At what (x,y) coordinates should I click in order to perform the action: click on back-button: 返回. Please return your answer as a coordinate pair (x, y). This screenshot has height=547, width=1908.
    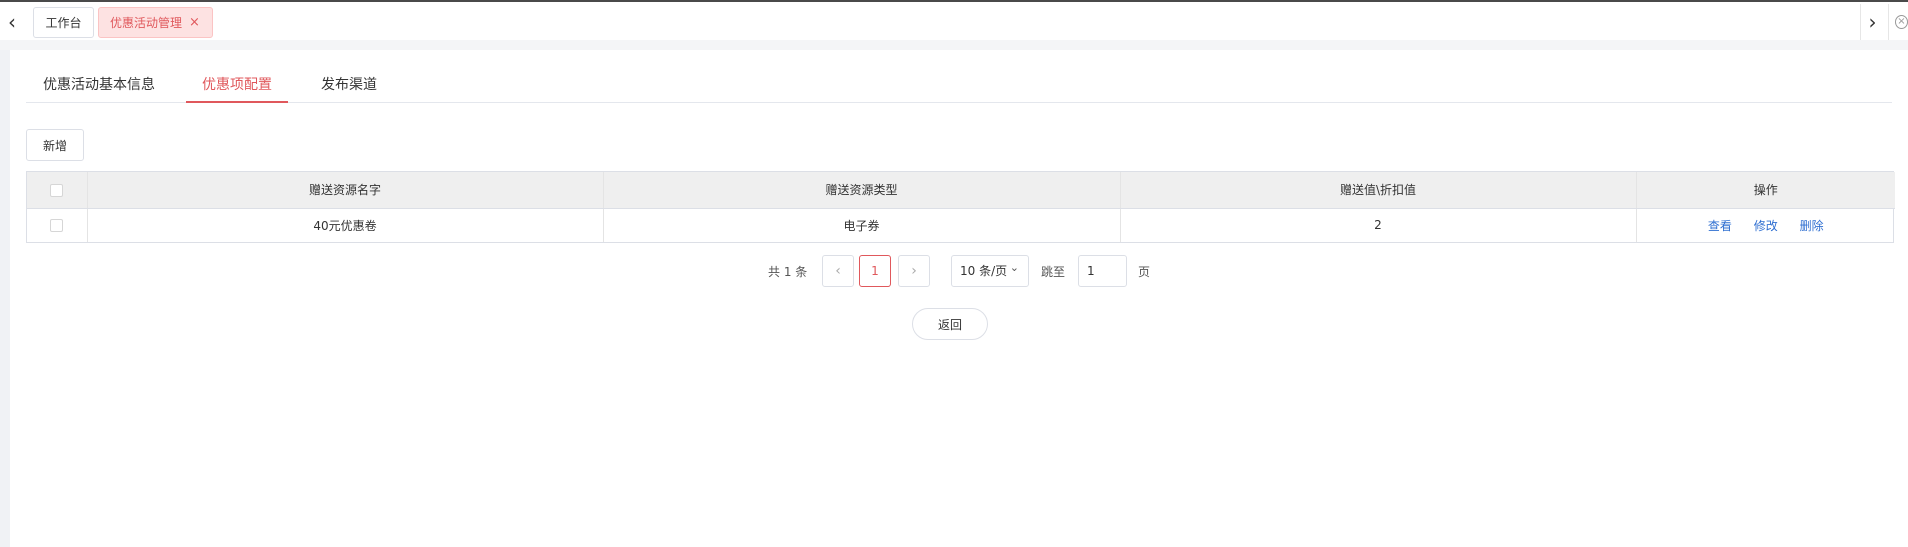
    Looking at the image, I should click on (950, 324).